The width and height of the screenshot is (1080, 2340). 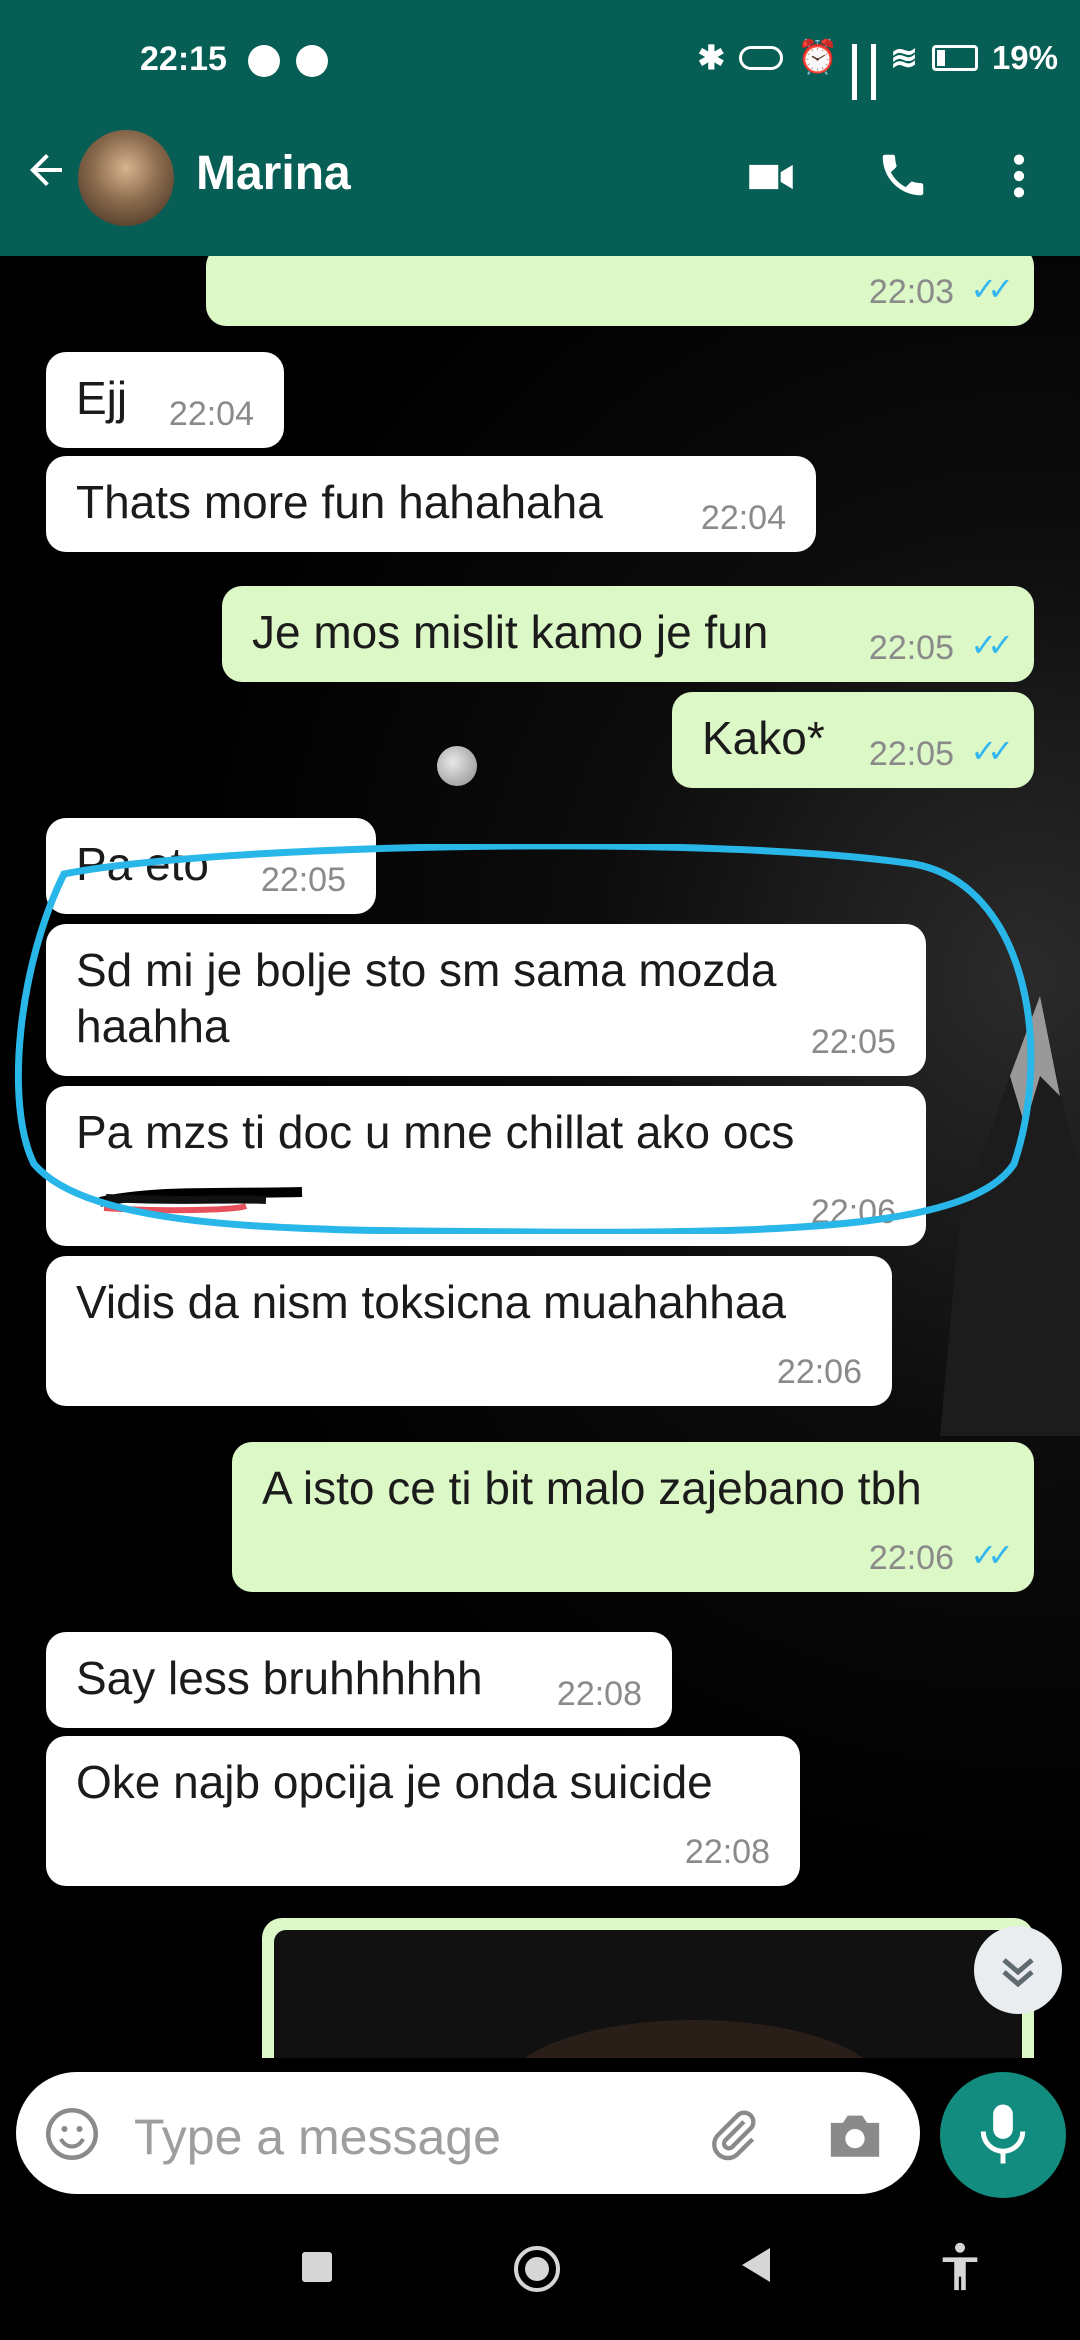 What do you see at coordinates (960, 2269) in the screenshot?
I see `accessibility-icon` at bounding box center [960, 2269].